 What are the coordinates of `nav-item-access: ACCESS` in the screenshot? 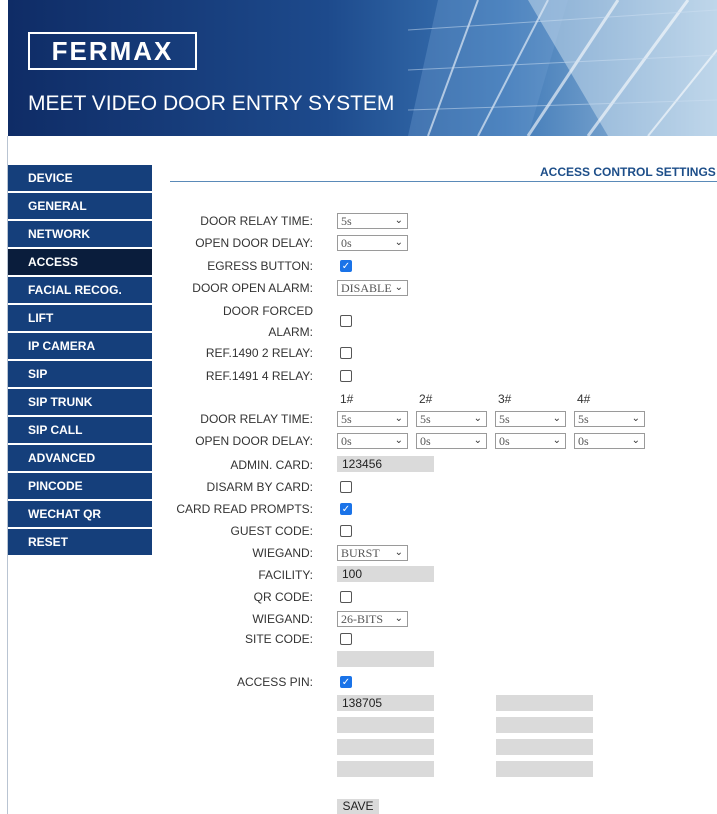 It's located at (80, 262).